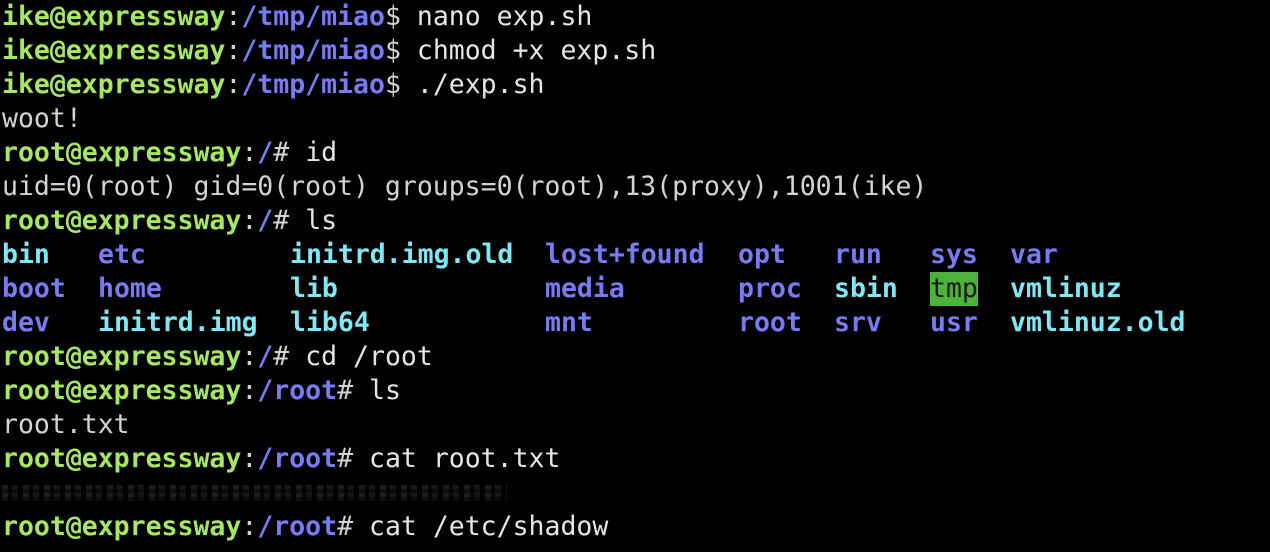  I want to click on prompt-line: root@expressway:/# id, so click(636, 153).